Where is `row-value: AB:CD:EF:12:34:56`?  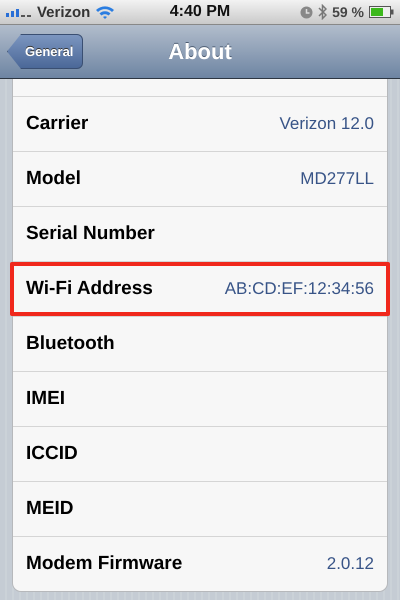
row-value: AB:CD:EF:12:34:56 is located at coordinates (299, 289).